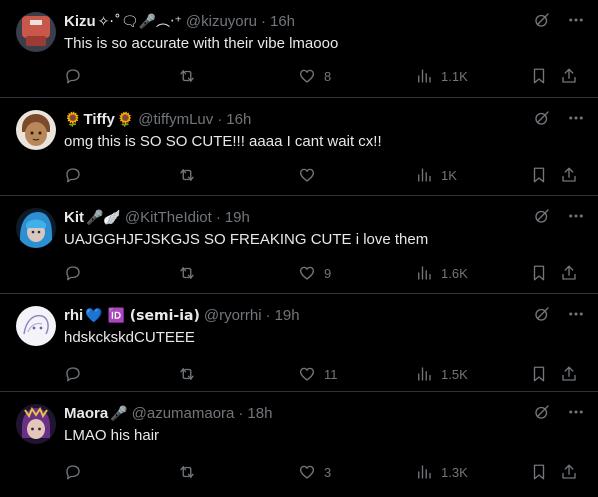 The width and height of the screenshot is (598, 497). What do you see at coordinates (187, 472) in the screenshot?
I see `repost-icon` at bounding box center [187, 472].